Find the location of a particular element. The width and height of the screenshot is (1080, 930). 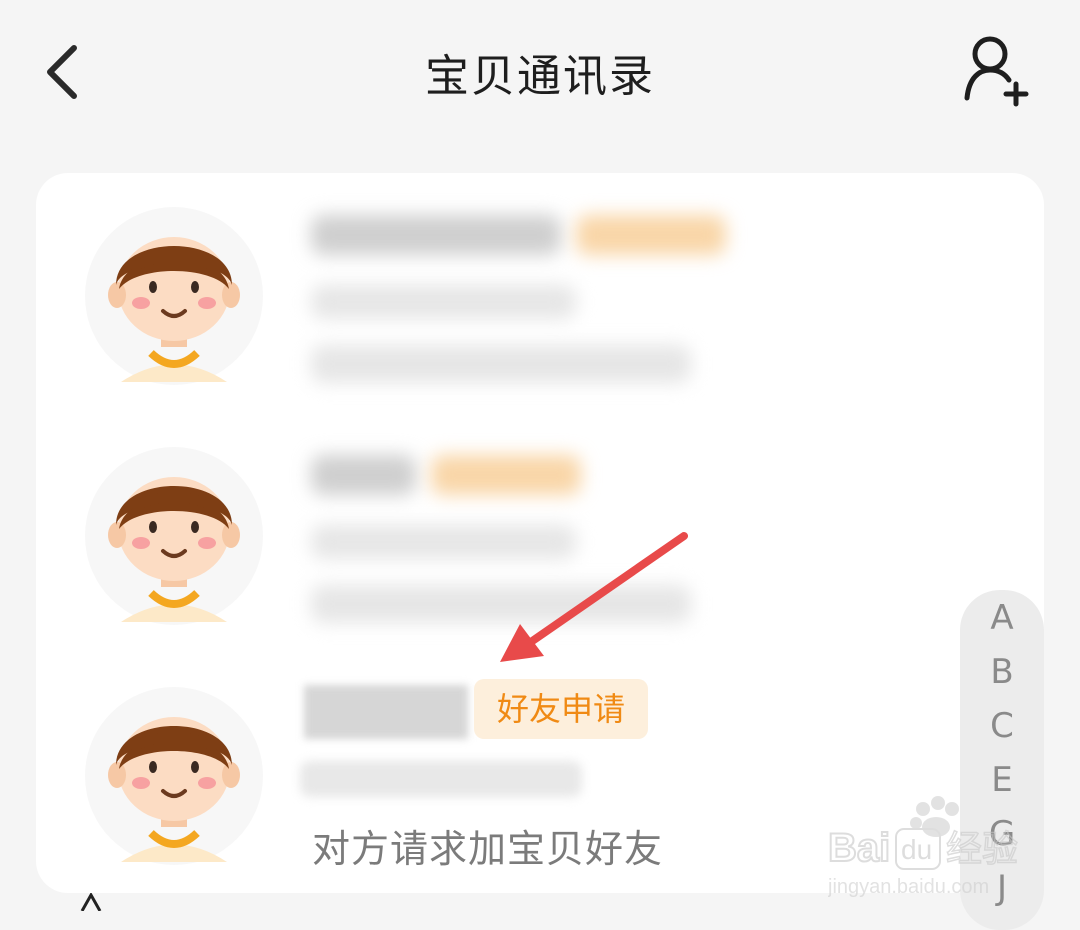

svg-text: 经验 is located at coordinates (982, 849).